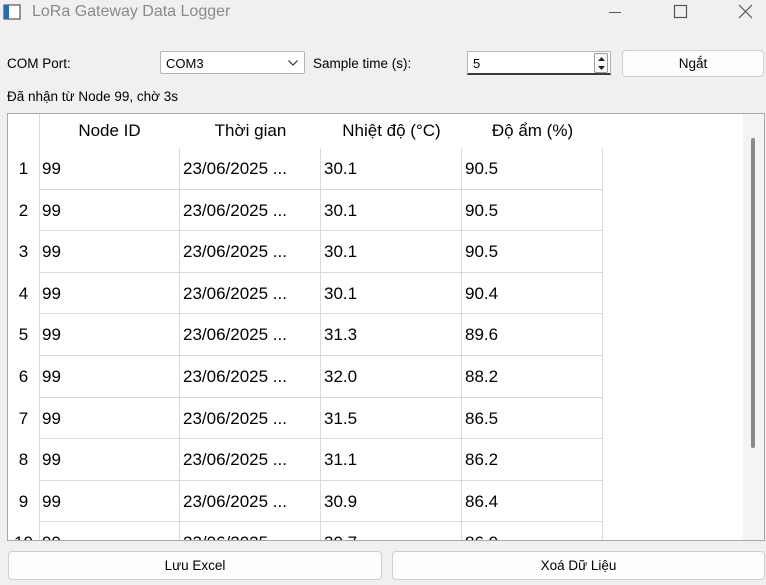 Image resolution: width=766 pixels, height=585 pixels. I want to click on minimize-button, so click(615, 13).